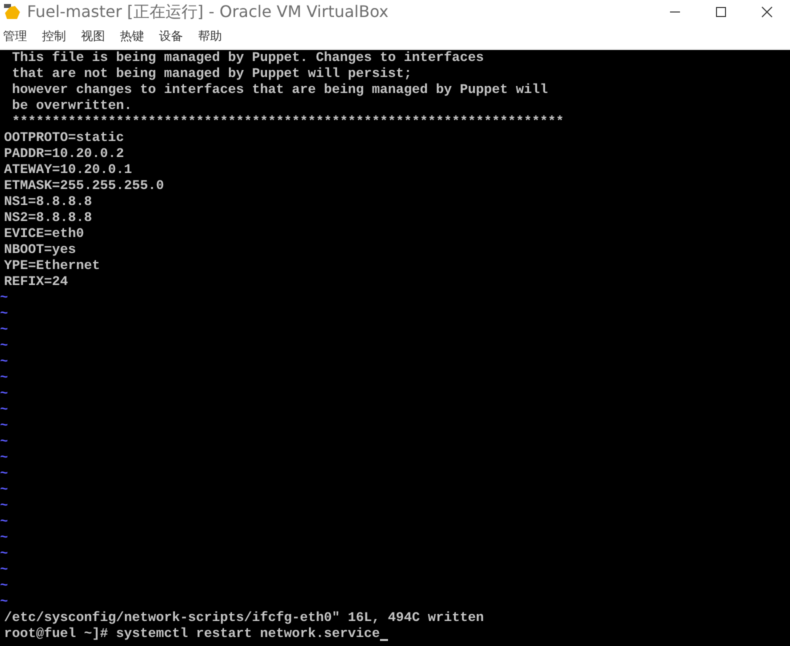 Image resolution: width=790 pixels, height=646 pixels. I want to click on terminal-line: NS2=8.8.8.8, so click(48, 219).